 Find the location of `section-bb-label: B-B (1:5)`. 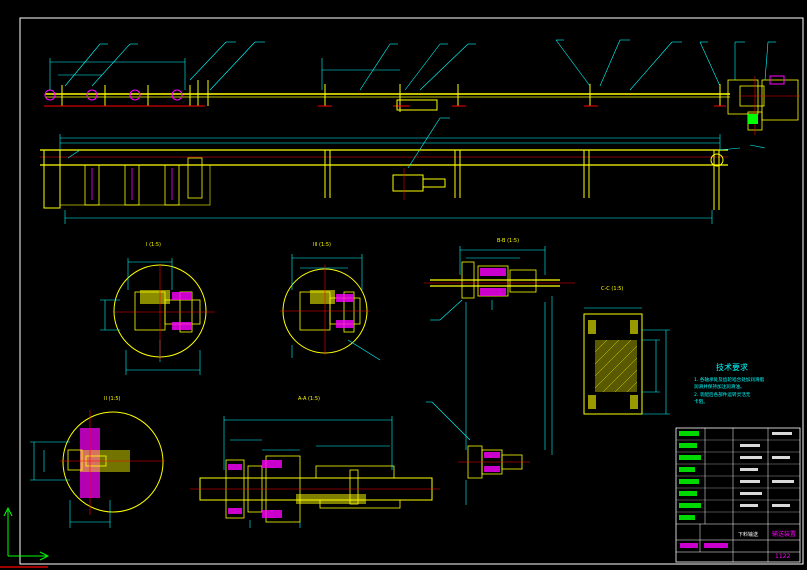

section-bb-label: B-B (1:5) is located at coordinates (508, 241).